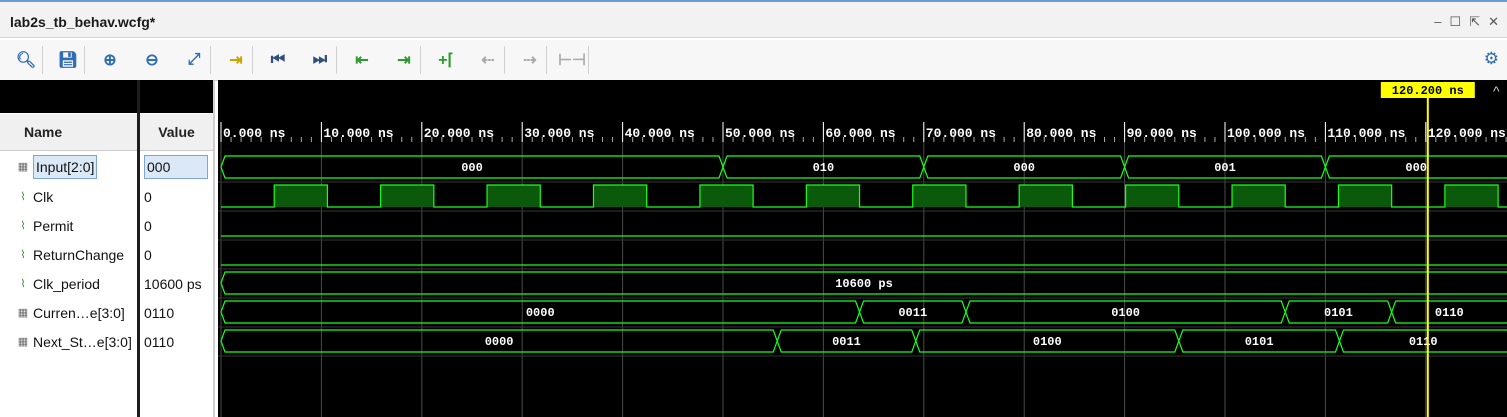  What do you see at coordinates (75, 225) in the screenshot?
I see `signal-row-name: ⌇ Permit` at bounding box center [75, 225].